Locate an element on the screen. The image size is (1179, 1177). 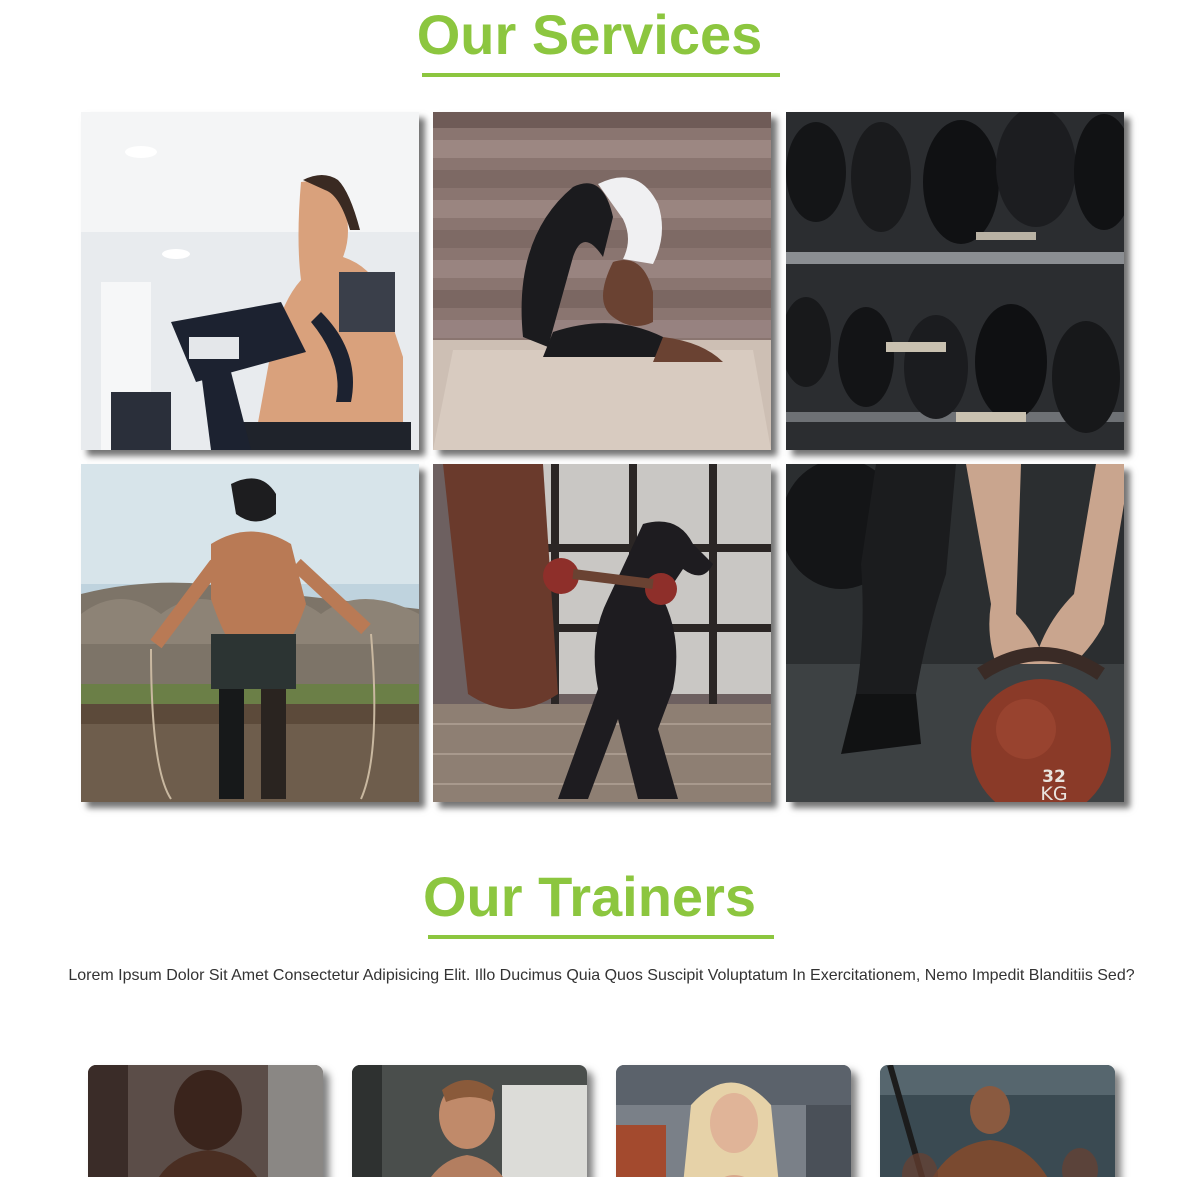
service-image-dumbbells is located at coordinates (955, 281).